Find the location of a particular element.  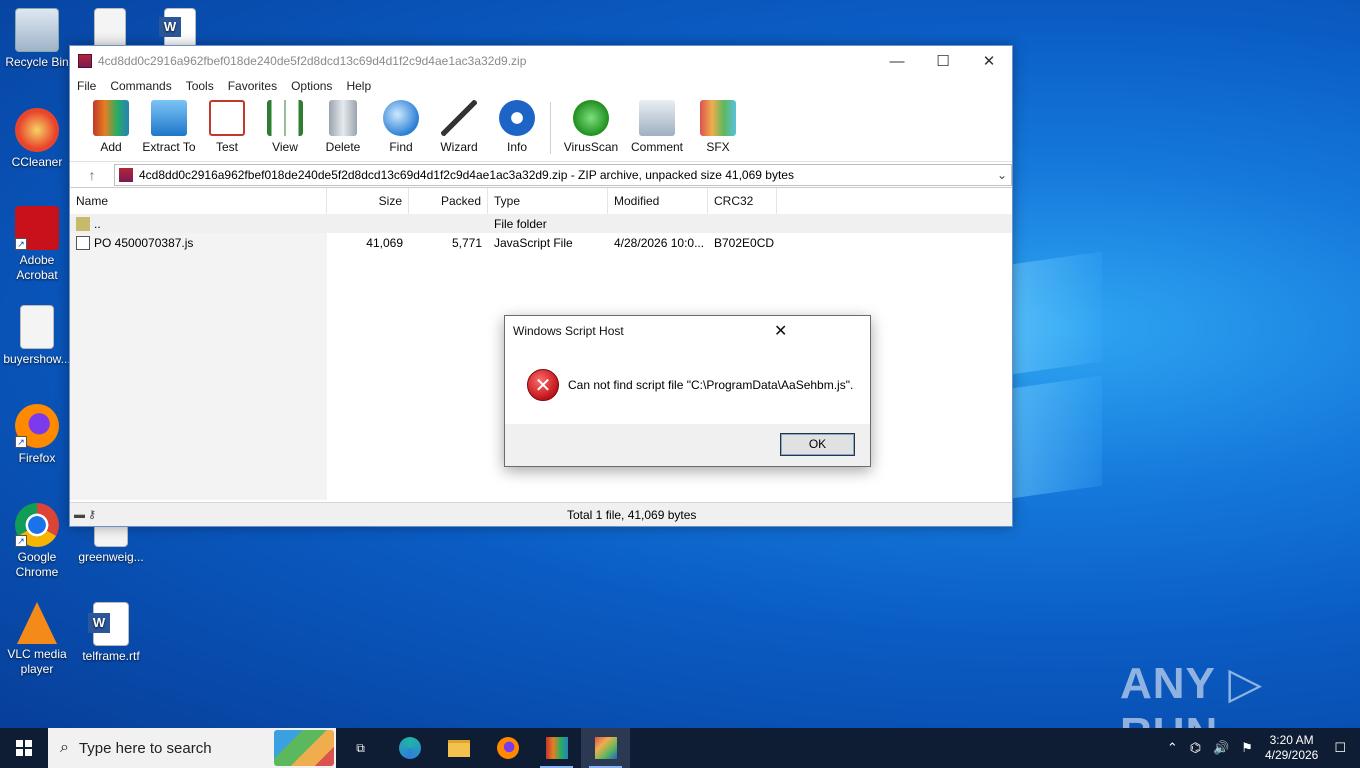

search-highlight-image is located at coordinates (304, 748).